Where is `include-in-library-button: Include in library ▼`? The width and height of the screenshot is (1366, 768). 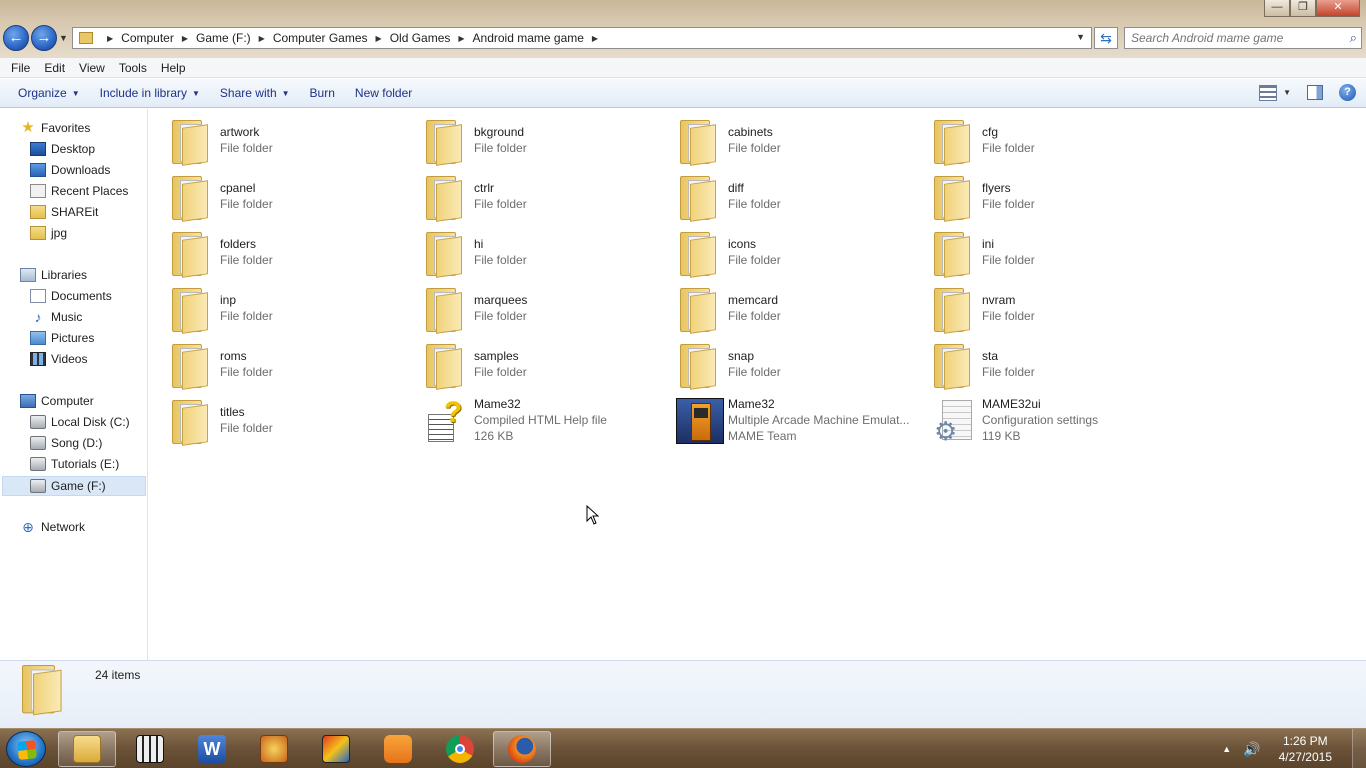
include-in-library-button: Include in library ▼ is located at coordinates (150, 93).